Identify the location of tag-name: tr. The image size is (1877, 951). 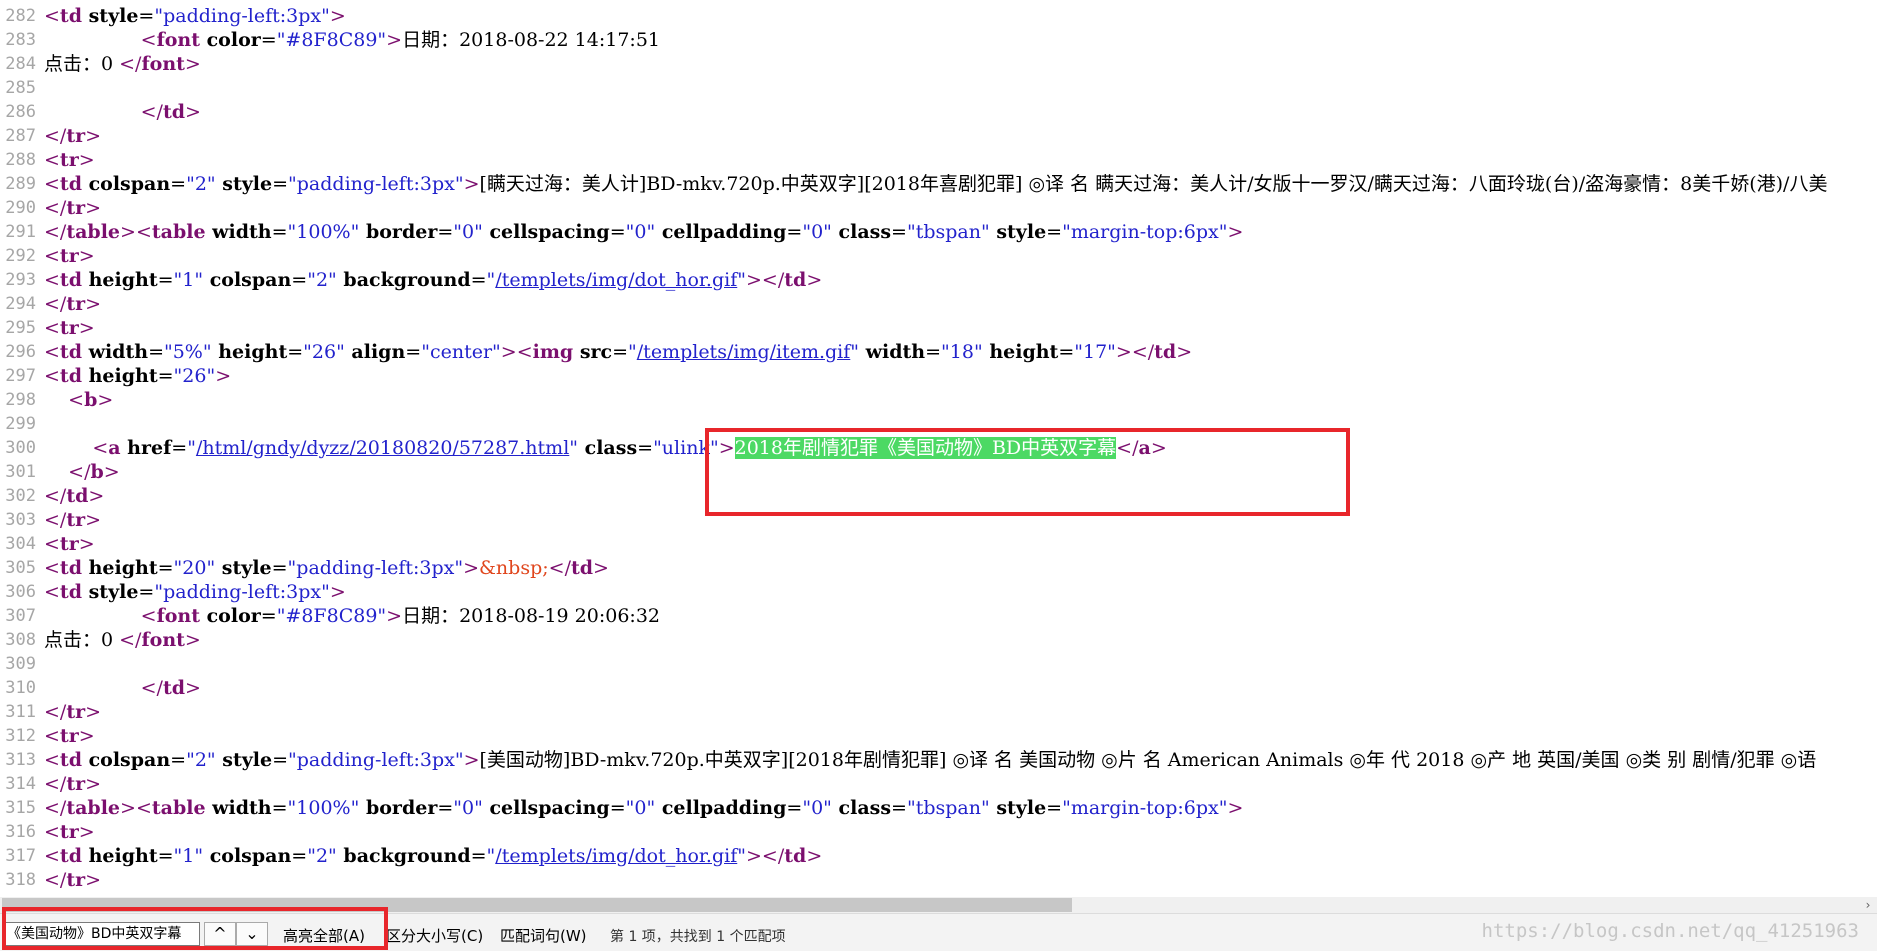
(76, 520).